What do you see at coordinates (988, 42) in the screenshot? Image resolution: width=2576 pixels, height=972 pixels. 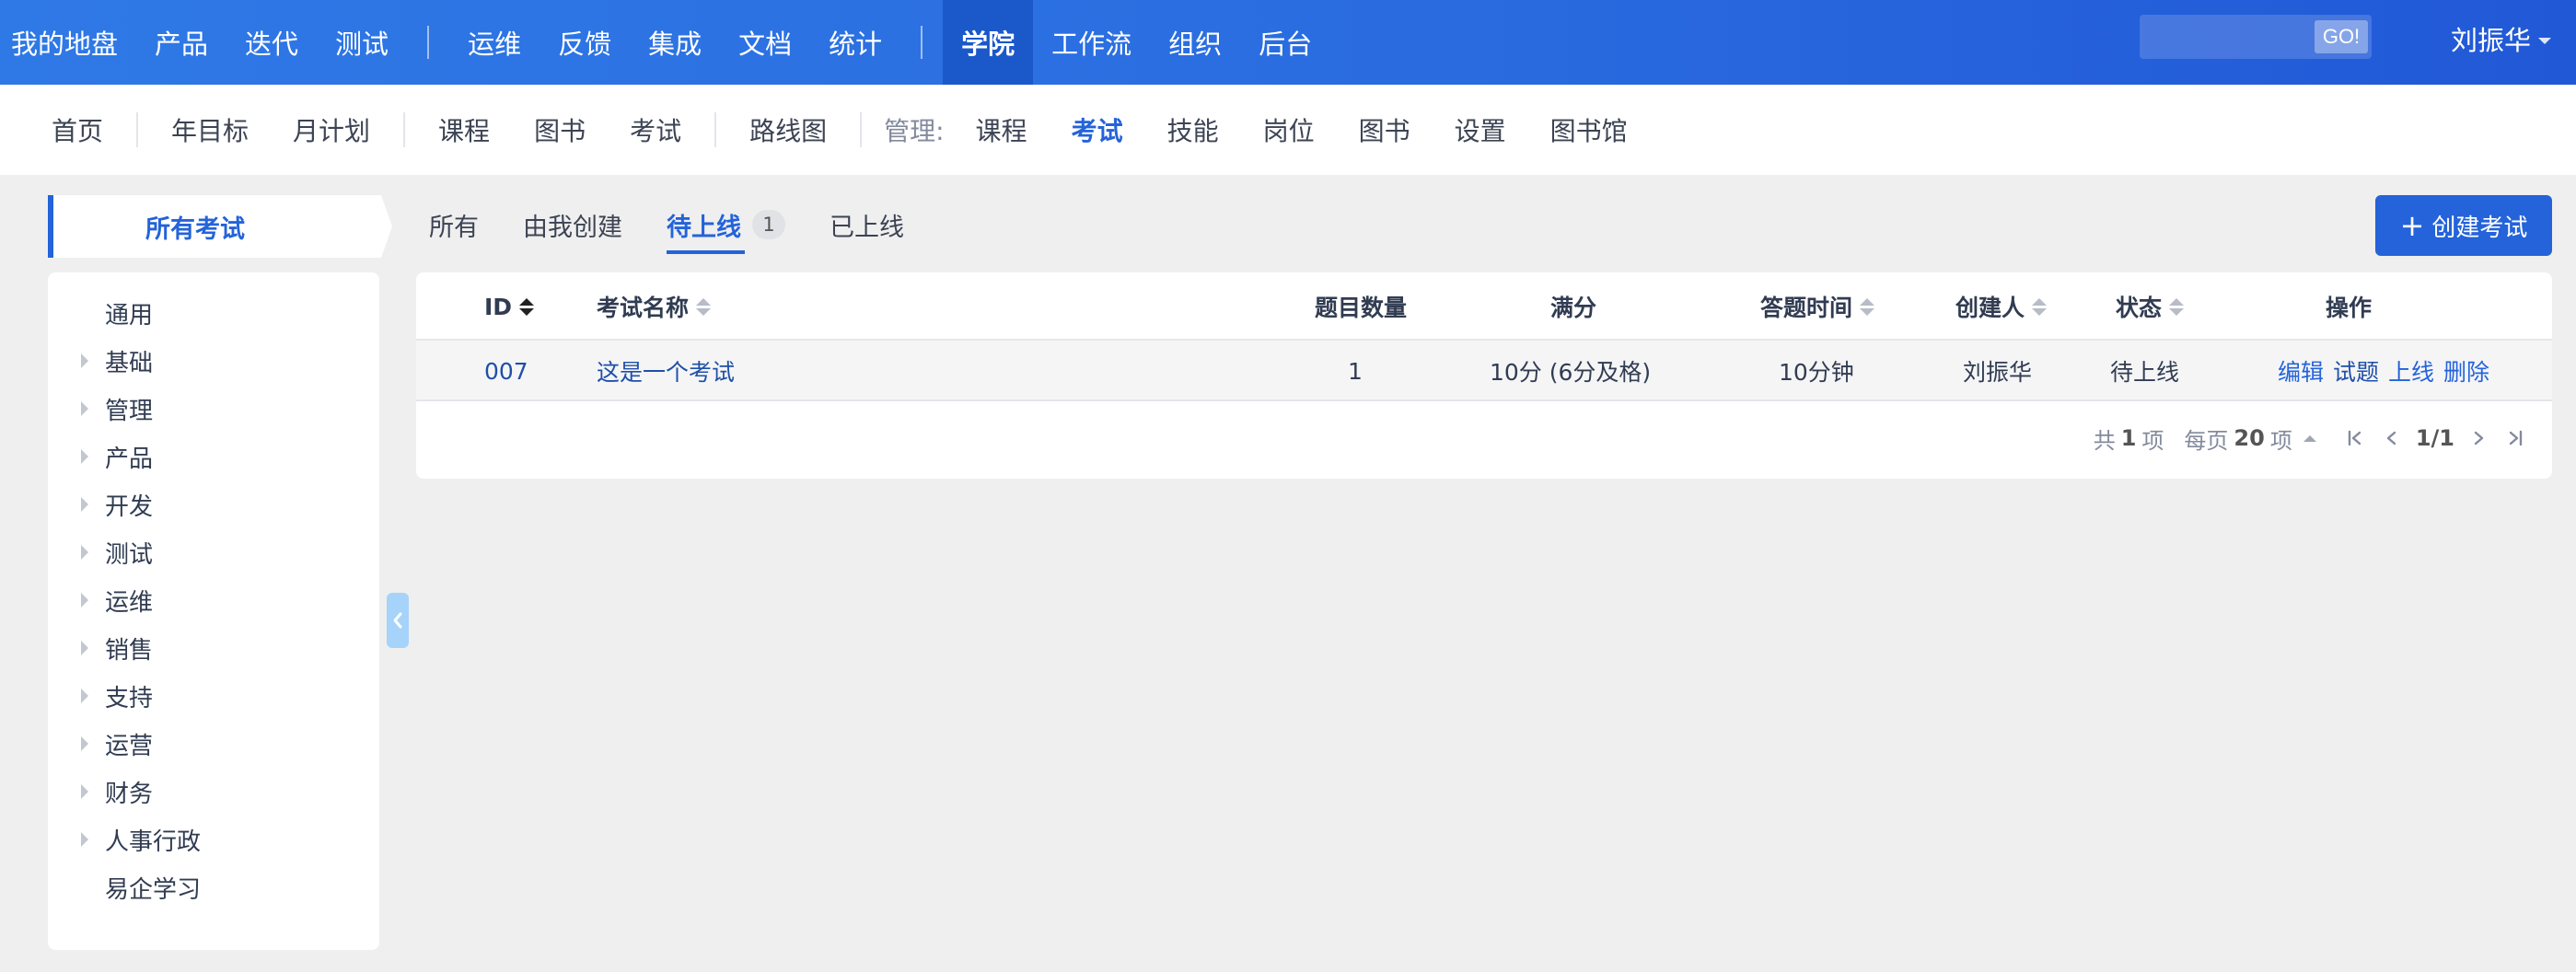 I see `nav-academy: 学院` at bounding box center [988, 42].